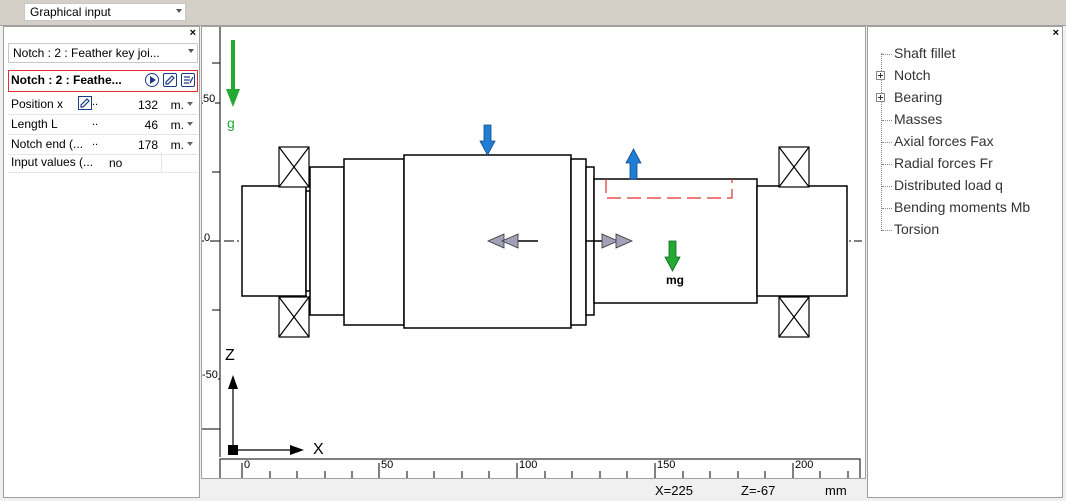  What do you see at coordinates (675, 280) in the screenshot?
I see `mass-label: mg` at bounding box center [675, 280].